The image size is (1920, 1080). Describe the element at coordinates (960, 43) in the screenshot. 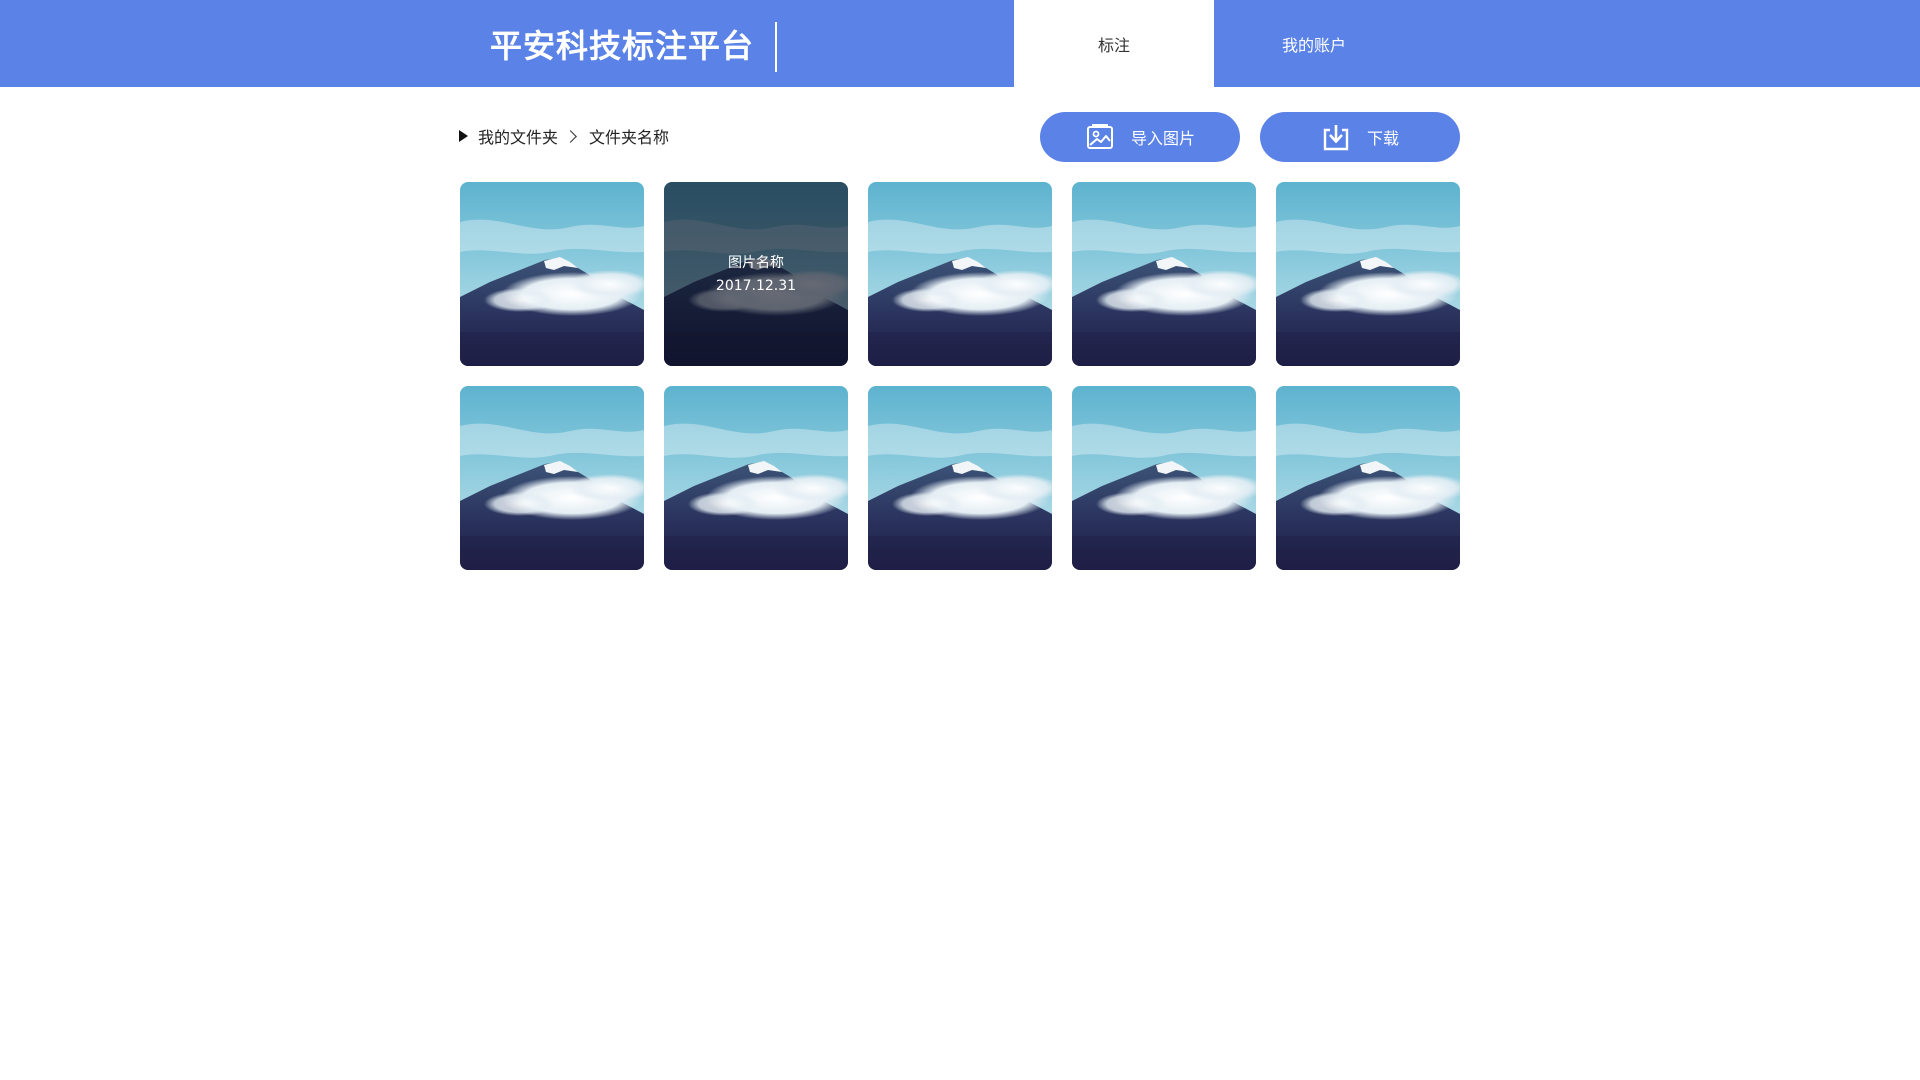

I see `top-nav-bar: 平安科技标注平台 标注 我的账户` at that location.